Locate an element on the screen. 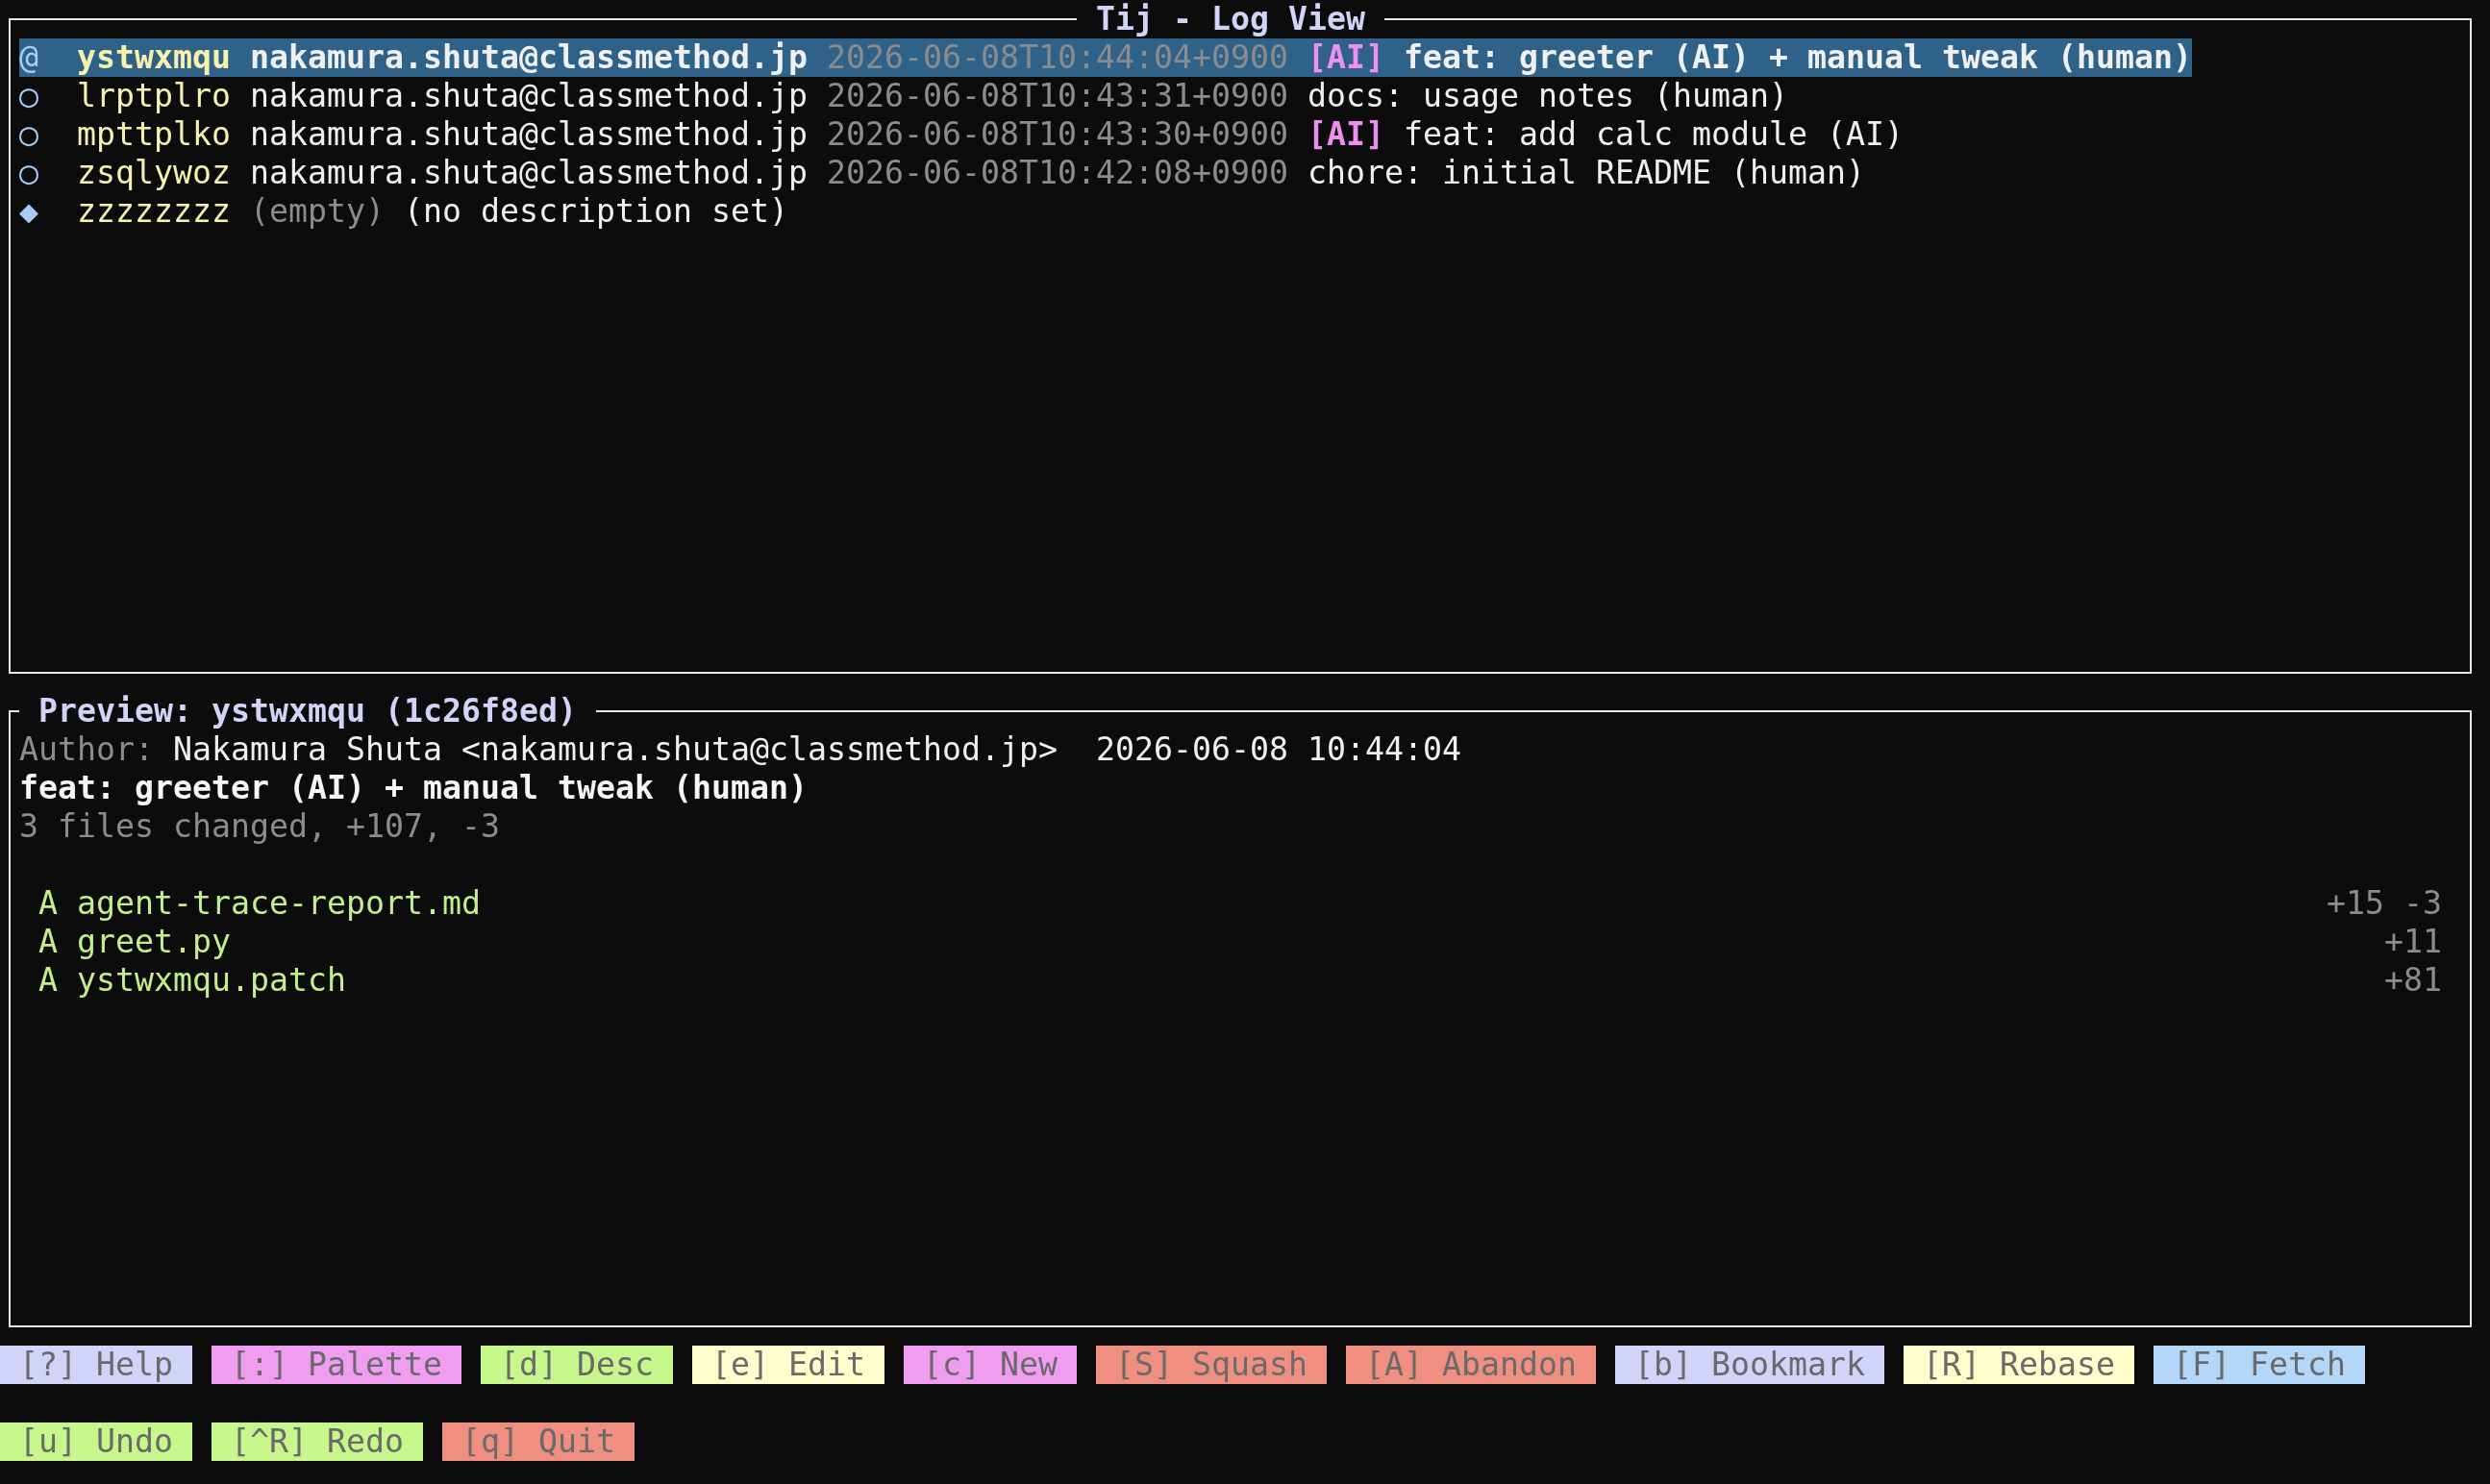 The width and height of the screenshot is (2490, 1484). file-path: greet.py is located at coordinates (154, 942).